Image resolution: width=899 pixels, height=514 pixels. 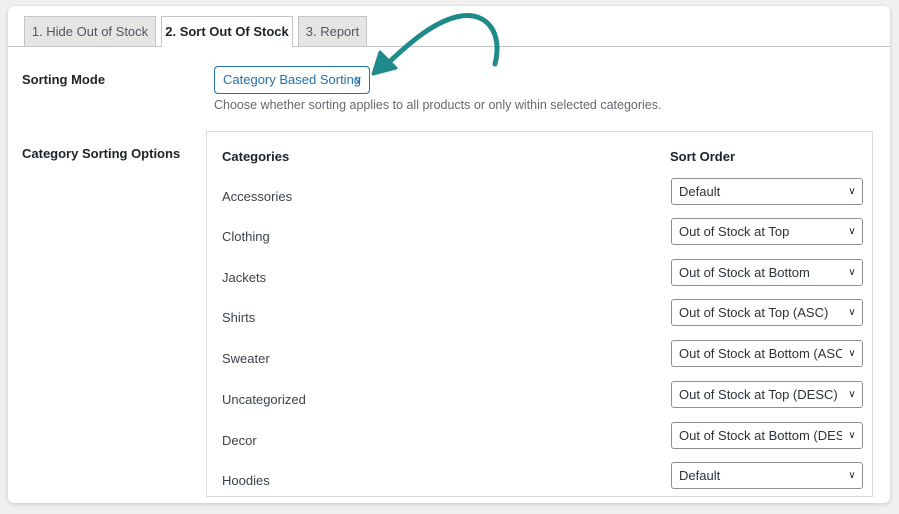 I want to click on curved-arrow-icon, so click(x=435, y=44).